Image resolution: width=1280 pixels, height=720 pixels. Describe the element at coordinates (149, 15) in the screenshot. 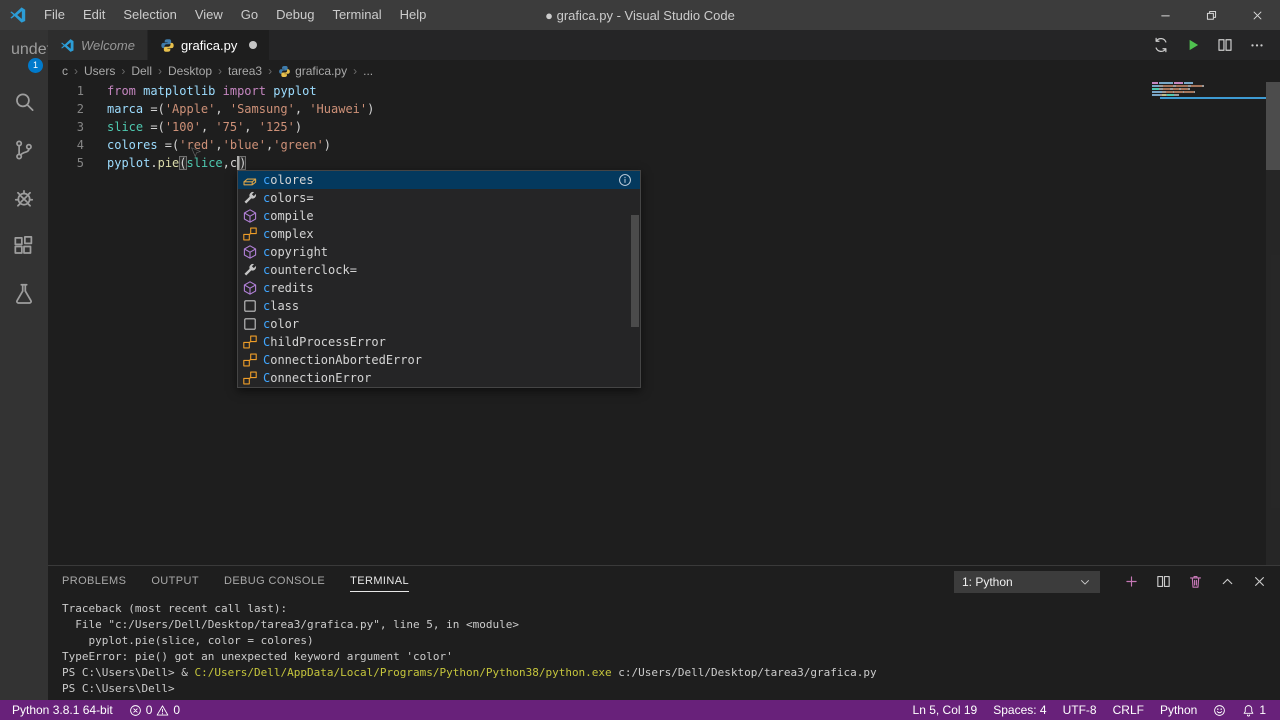

I see `menu-selection: Selection` at that location.